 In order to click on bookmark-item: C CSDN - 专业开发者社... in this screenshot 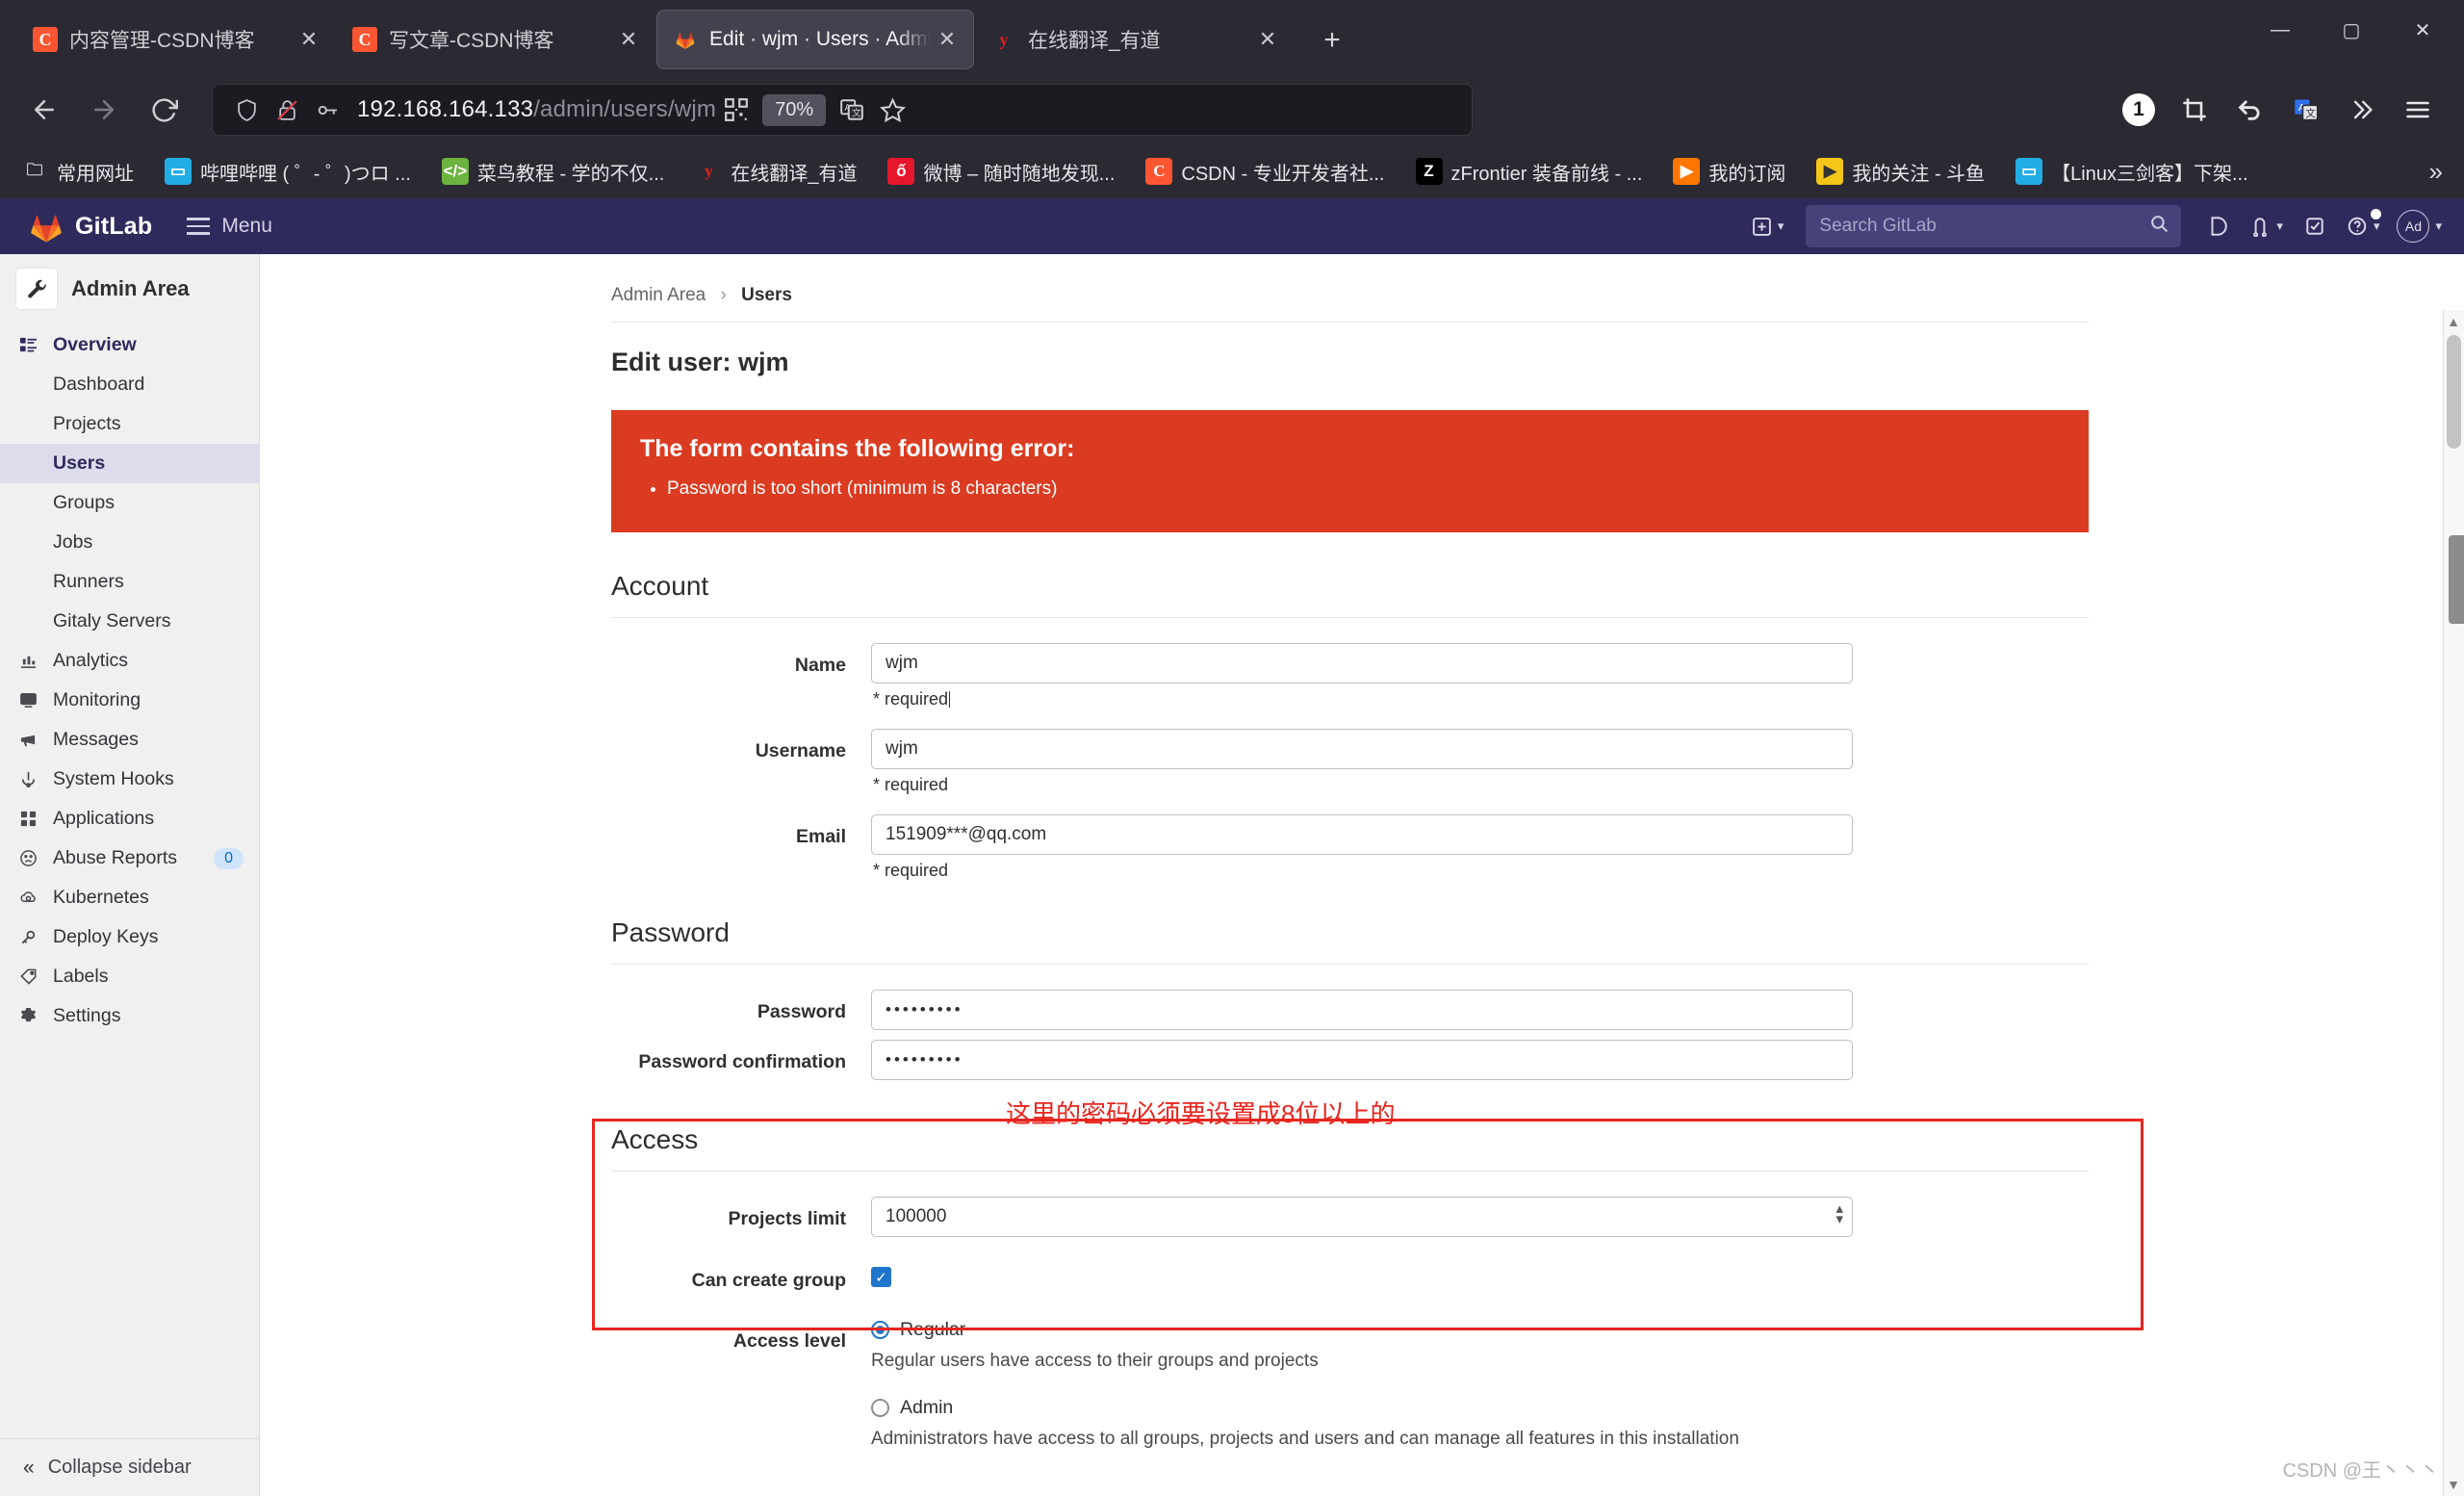, I will do `click(1265, 172)`.